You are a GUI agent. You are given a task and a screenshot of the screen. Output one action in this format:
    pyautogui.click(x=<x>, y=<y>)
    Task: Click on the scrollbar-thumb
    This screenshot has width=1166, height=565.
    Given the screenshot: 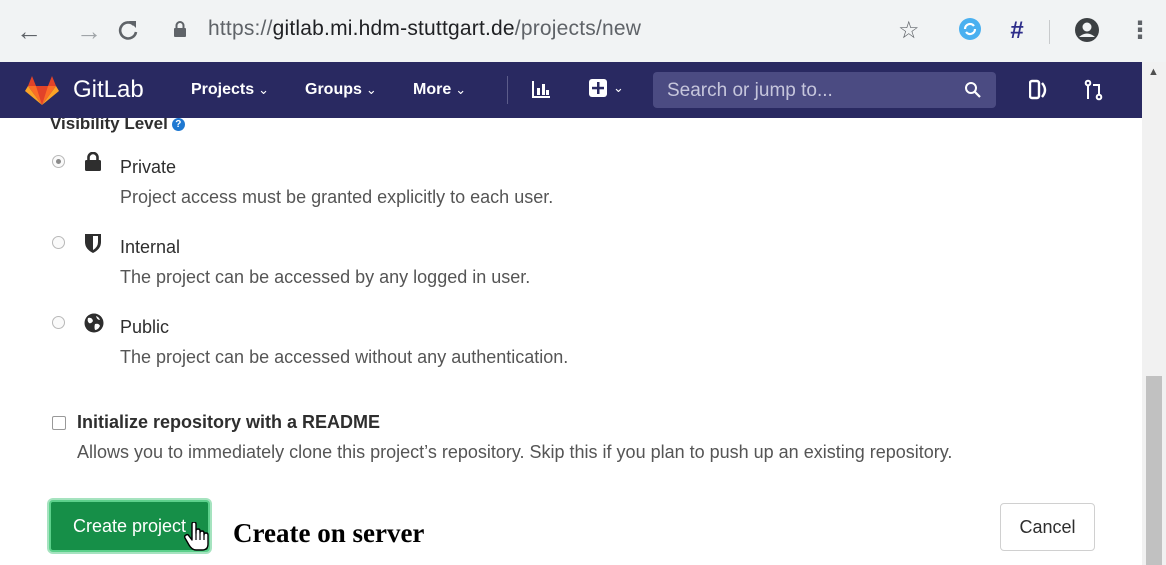 What is the action you would take?
    pyautogui.click(x=1154, y=470)
    